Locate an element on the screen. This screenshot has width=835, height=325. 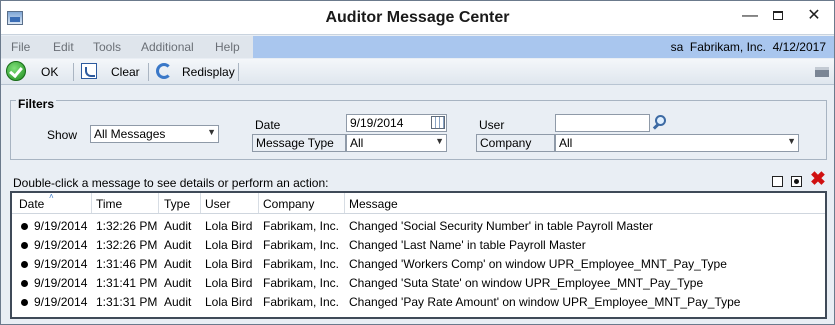
clear-icon is located at coordinates (89, 71).